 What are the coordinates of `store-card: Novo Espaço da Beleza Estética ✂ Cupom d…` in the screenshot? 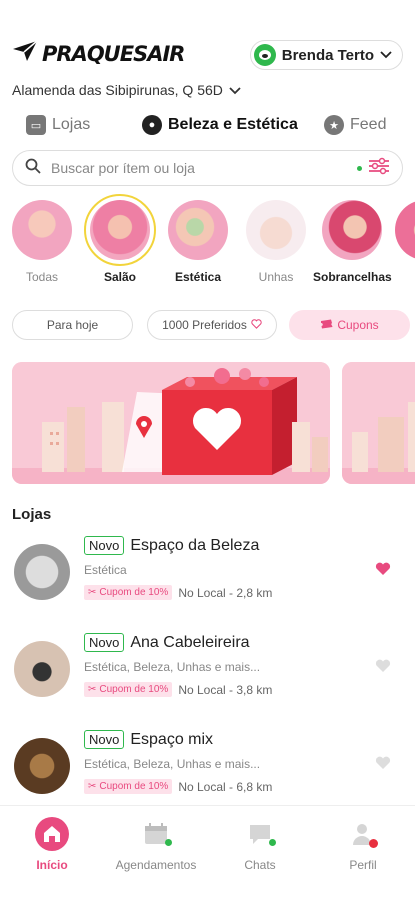 It's located at (207, 576).